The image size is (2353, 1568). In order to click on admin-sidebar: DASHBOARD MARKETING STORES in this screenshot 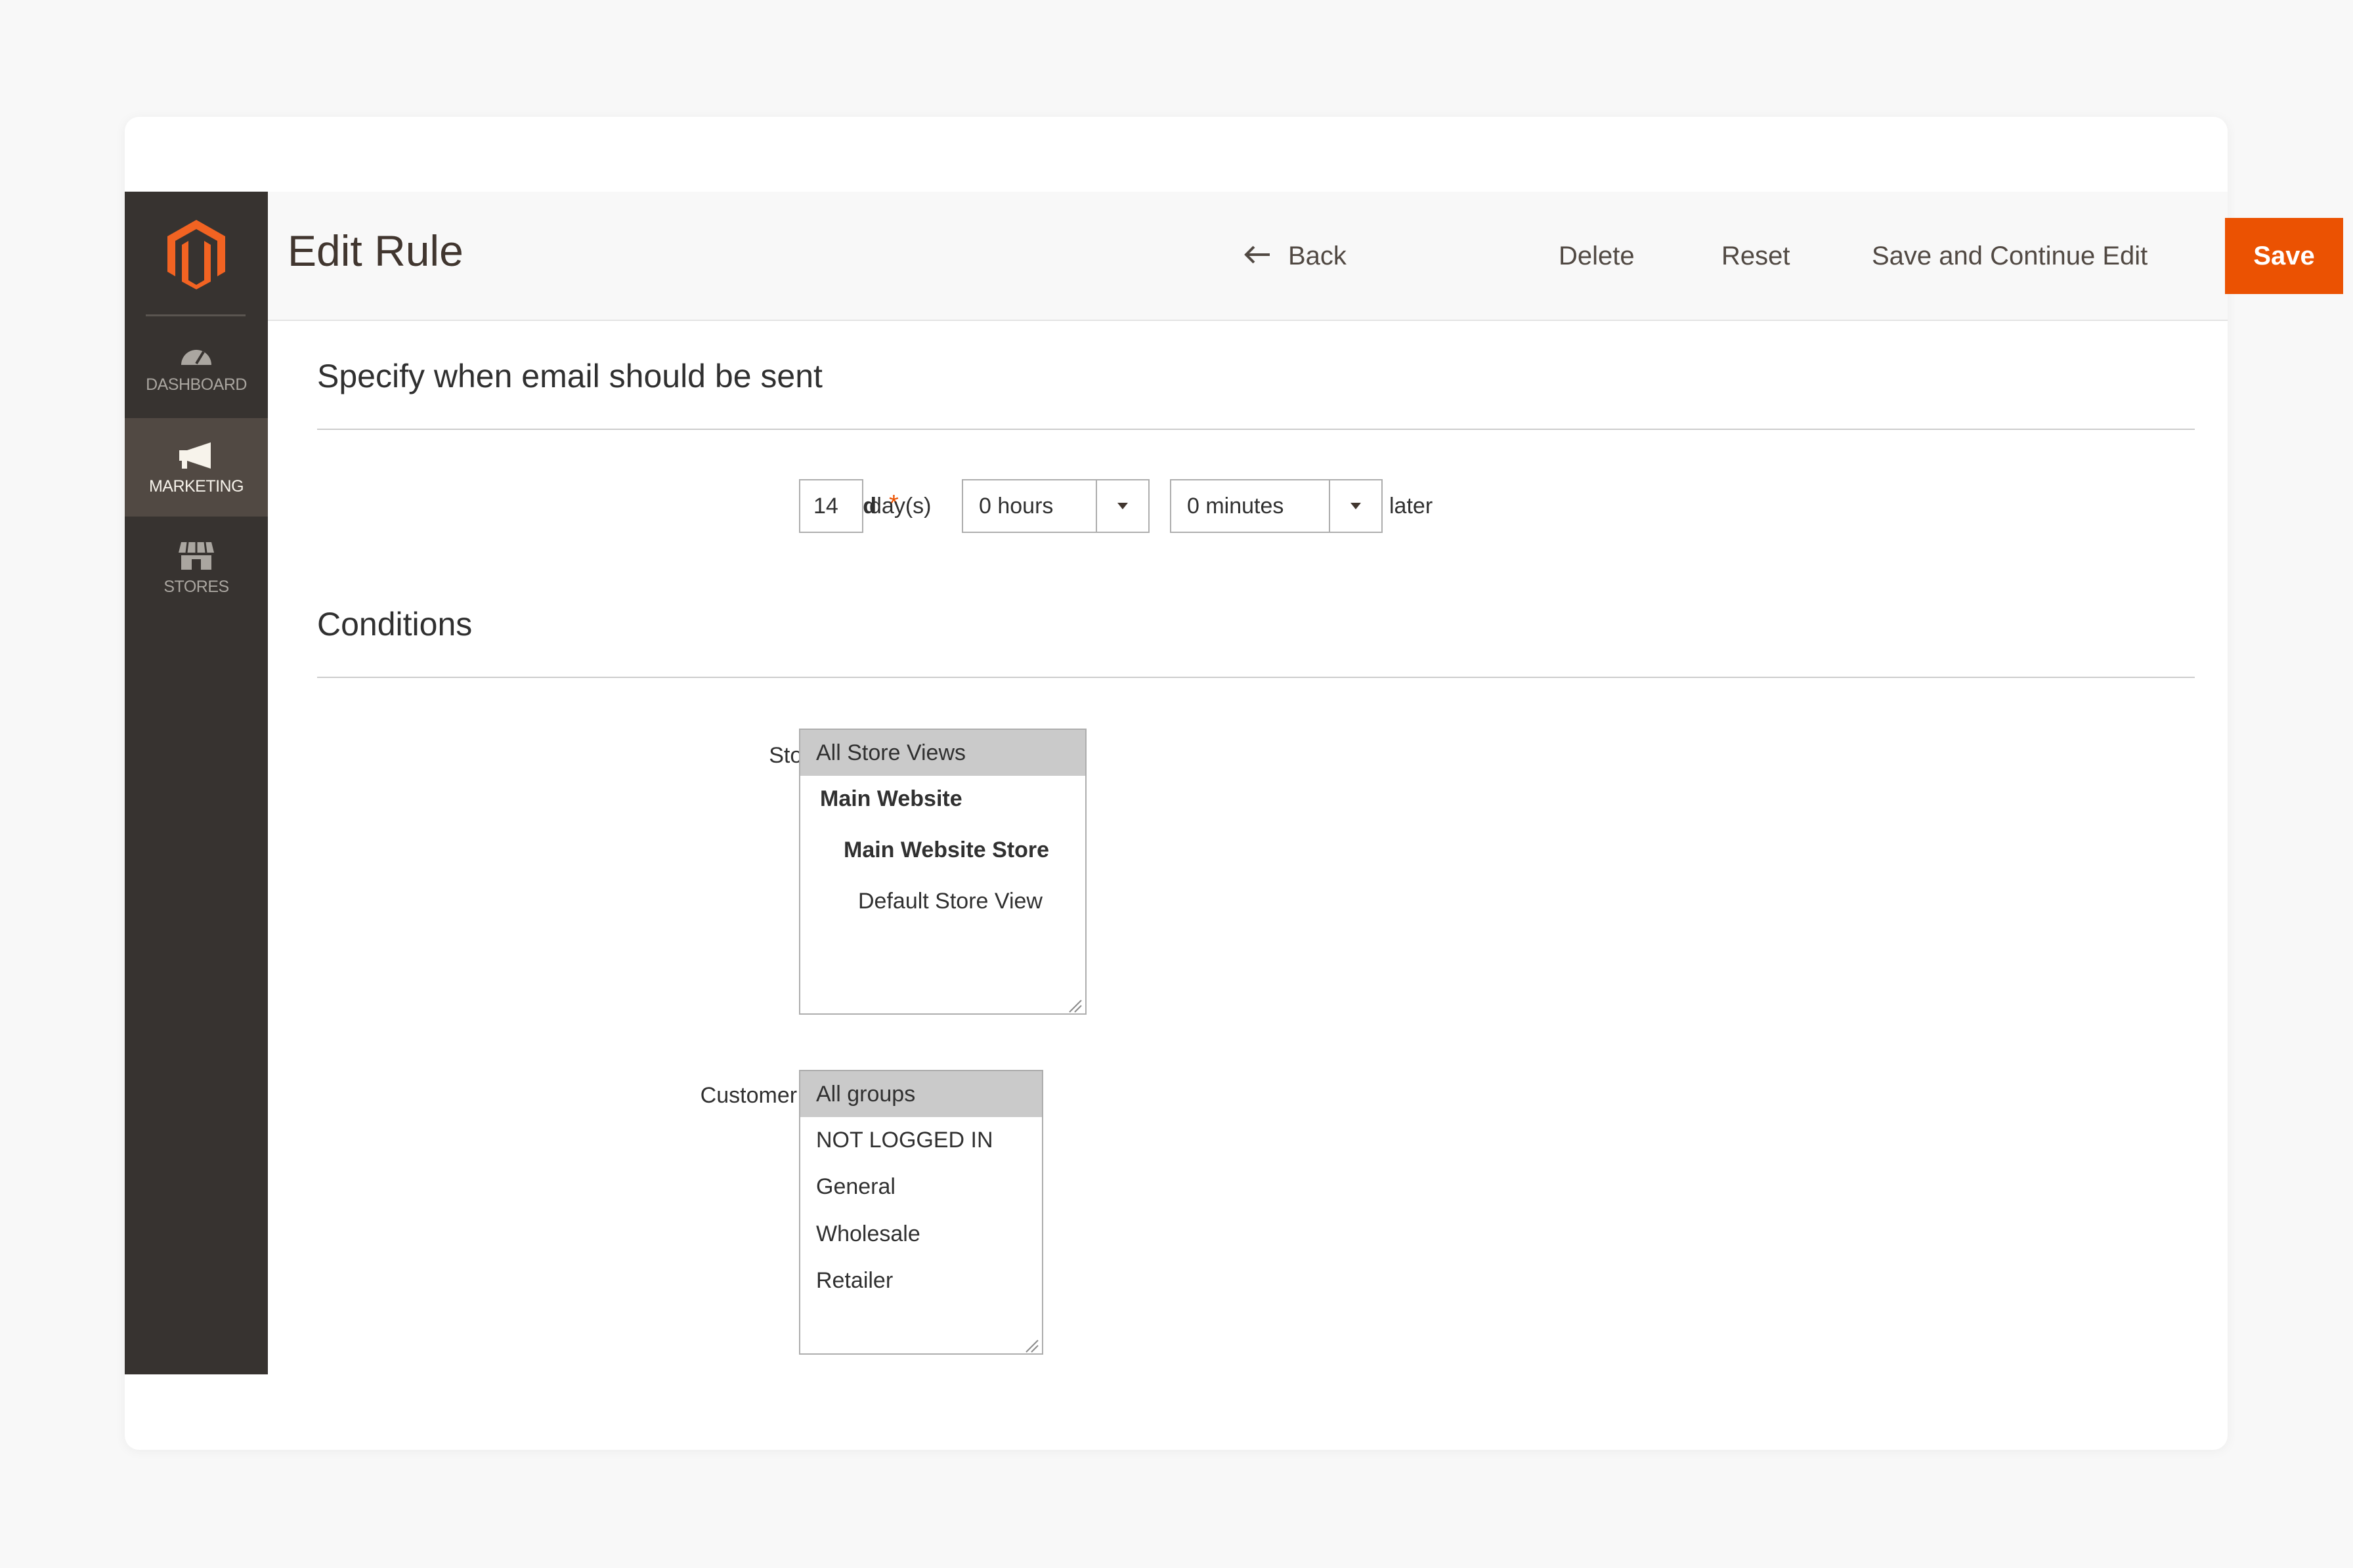, I will do `click(196, 783)`.